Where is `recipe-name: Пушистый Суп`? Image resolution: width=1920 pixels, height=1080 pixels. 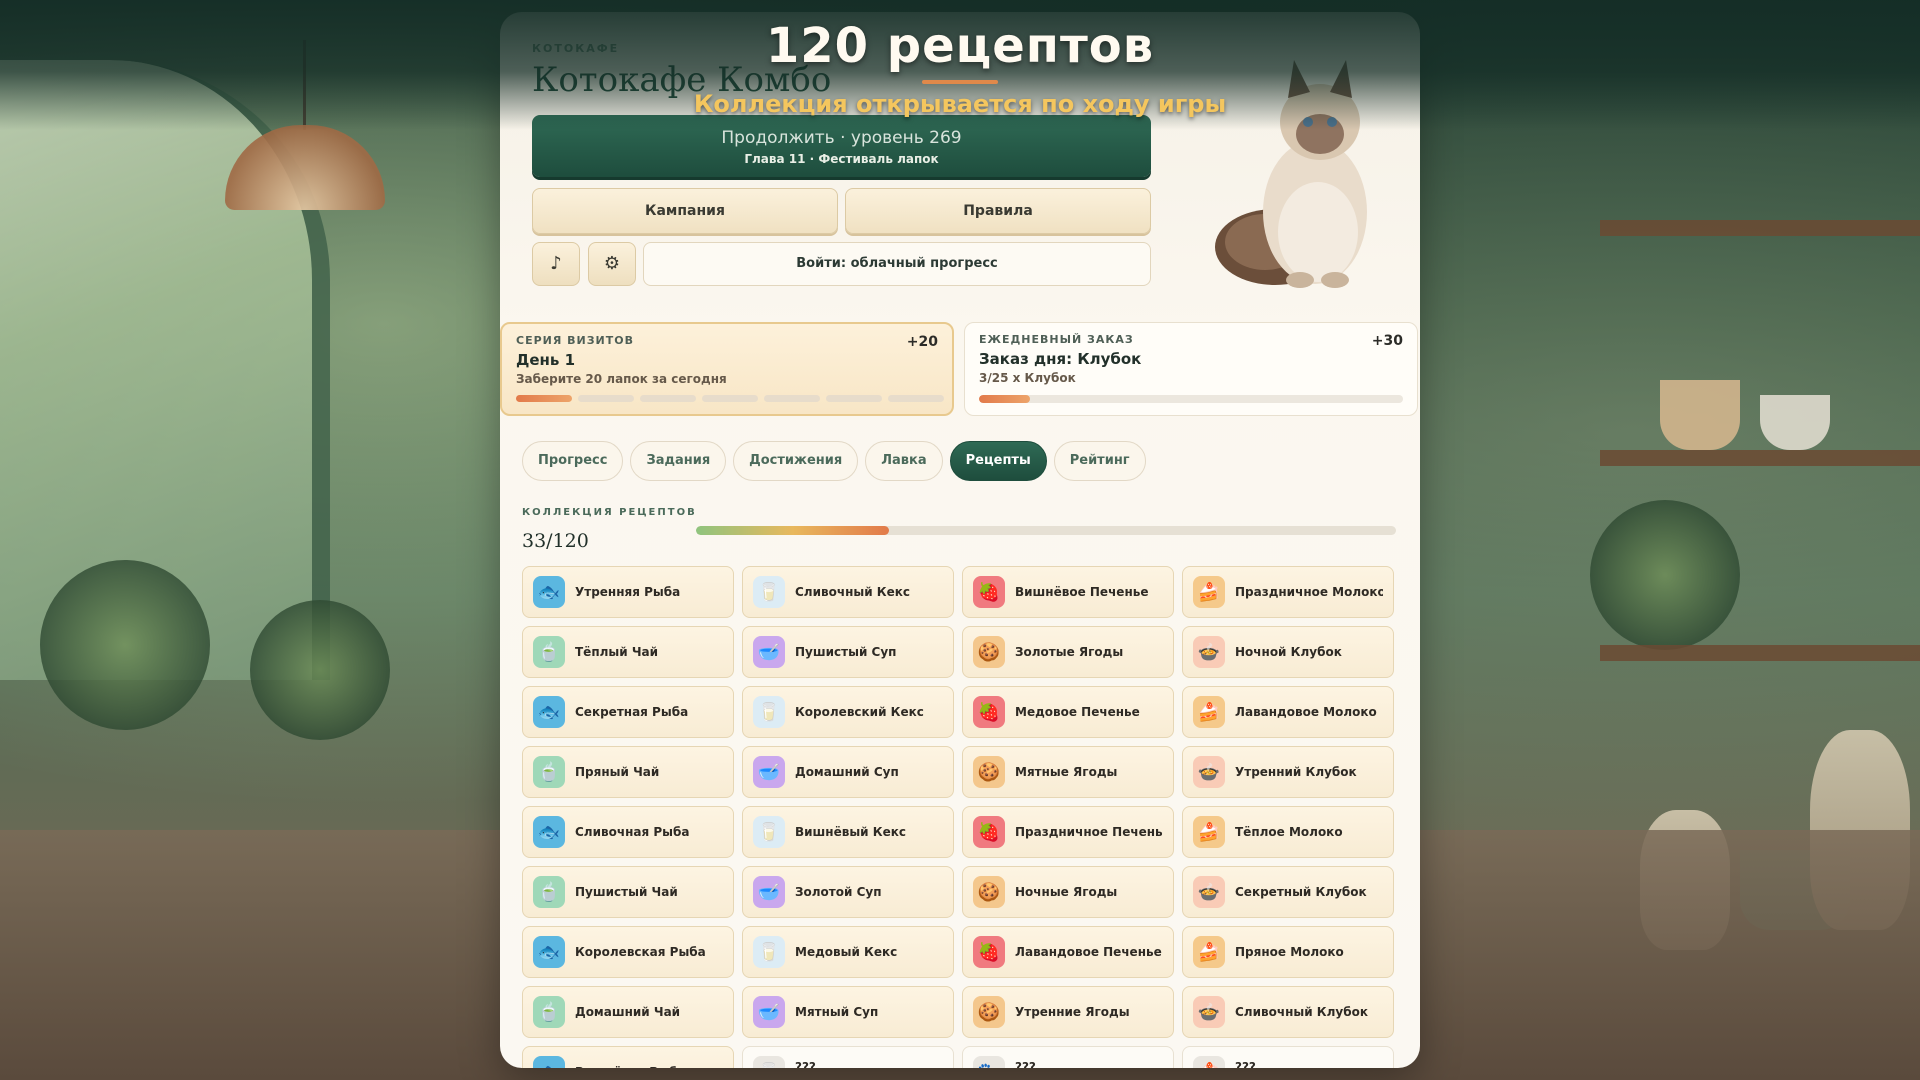 recipe-name: Пушистый Суп is located at coordinates (846, 652).